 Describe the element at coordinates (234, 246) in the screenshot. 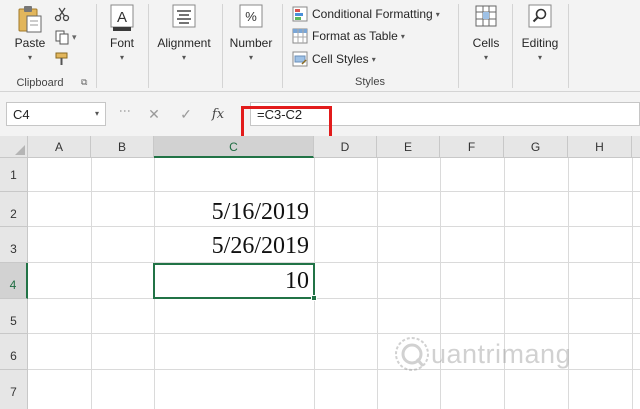

I see `cell-c3: 5/26/2019` at that location.